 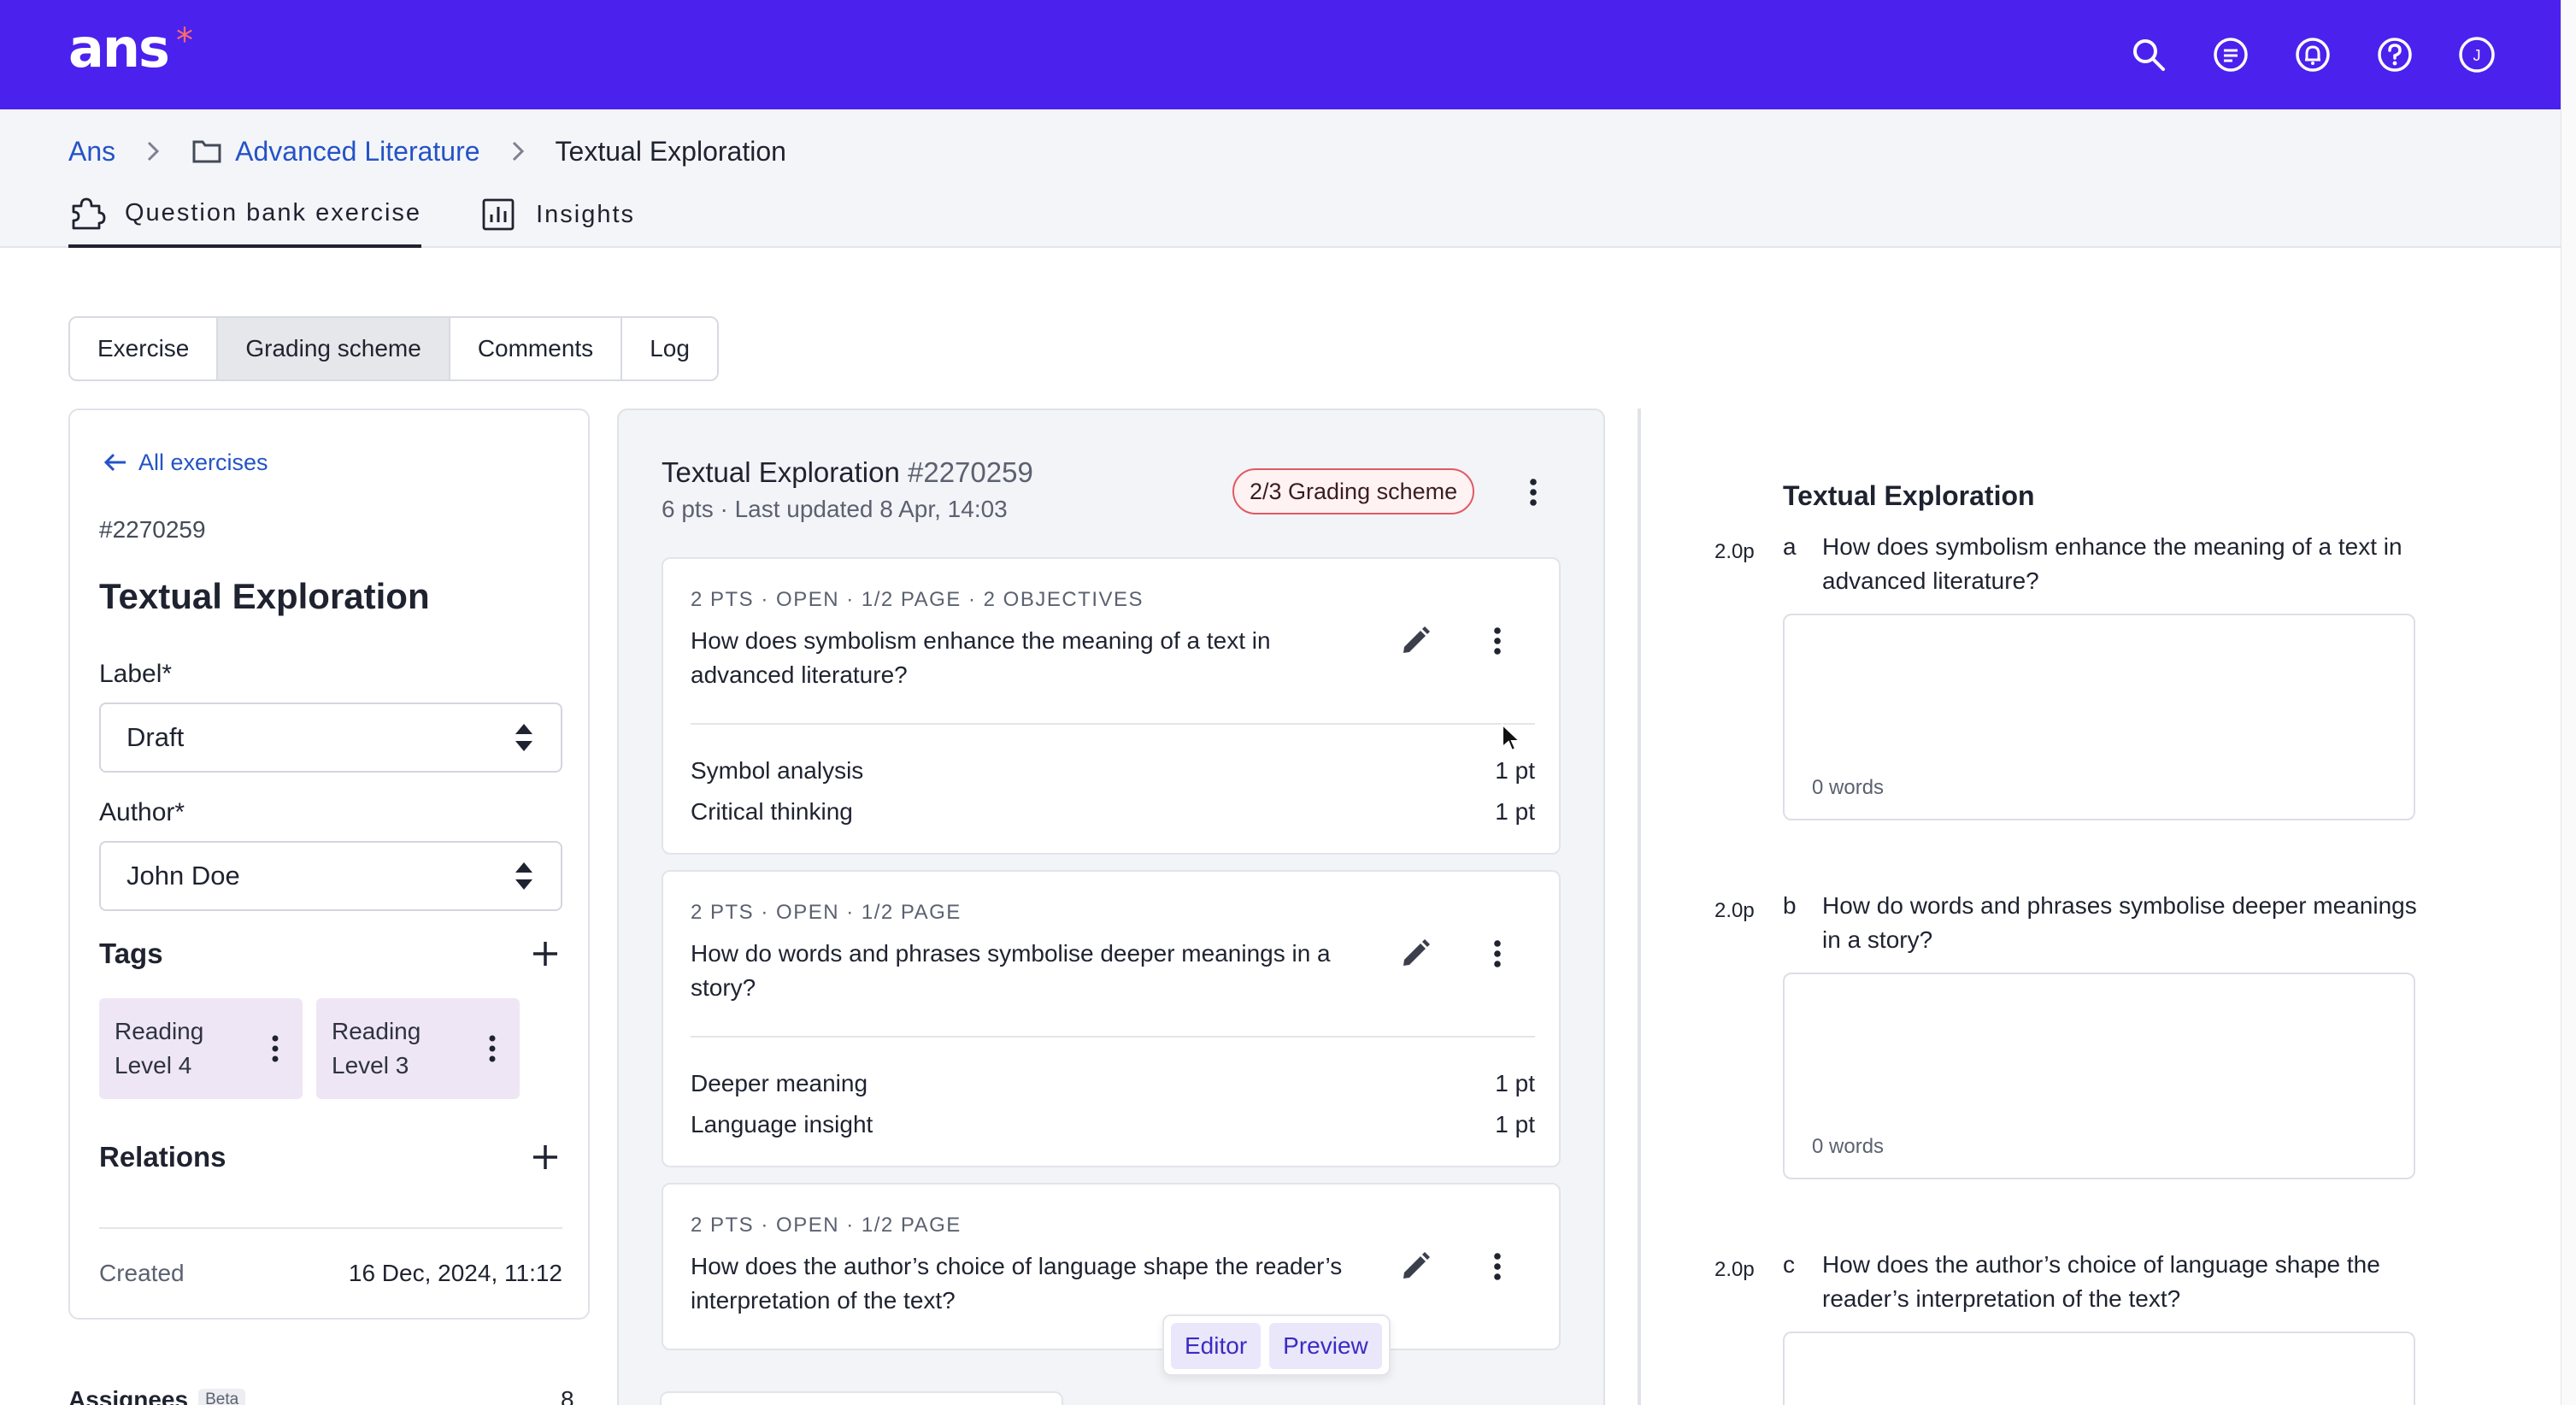 What do you see at coordinates (1113, 1124) in the screenshot?
I see `objective-row: Language insight 1 pt` at bounding box center [1113, 1124].